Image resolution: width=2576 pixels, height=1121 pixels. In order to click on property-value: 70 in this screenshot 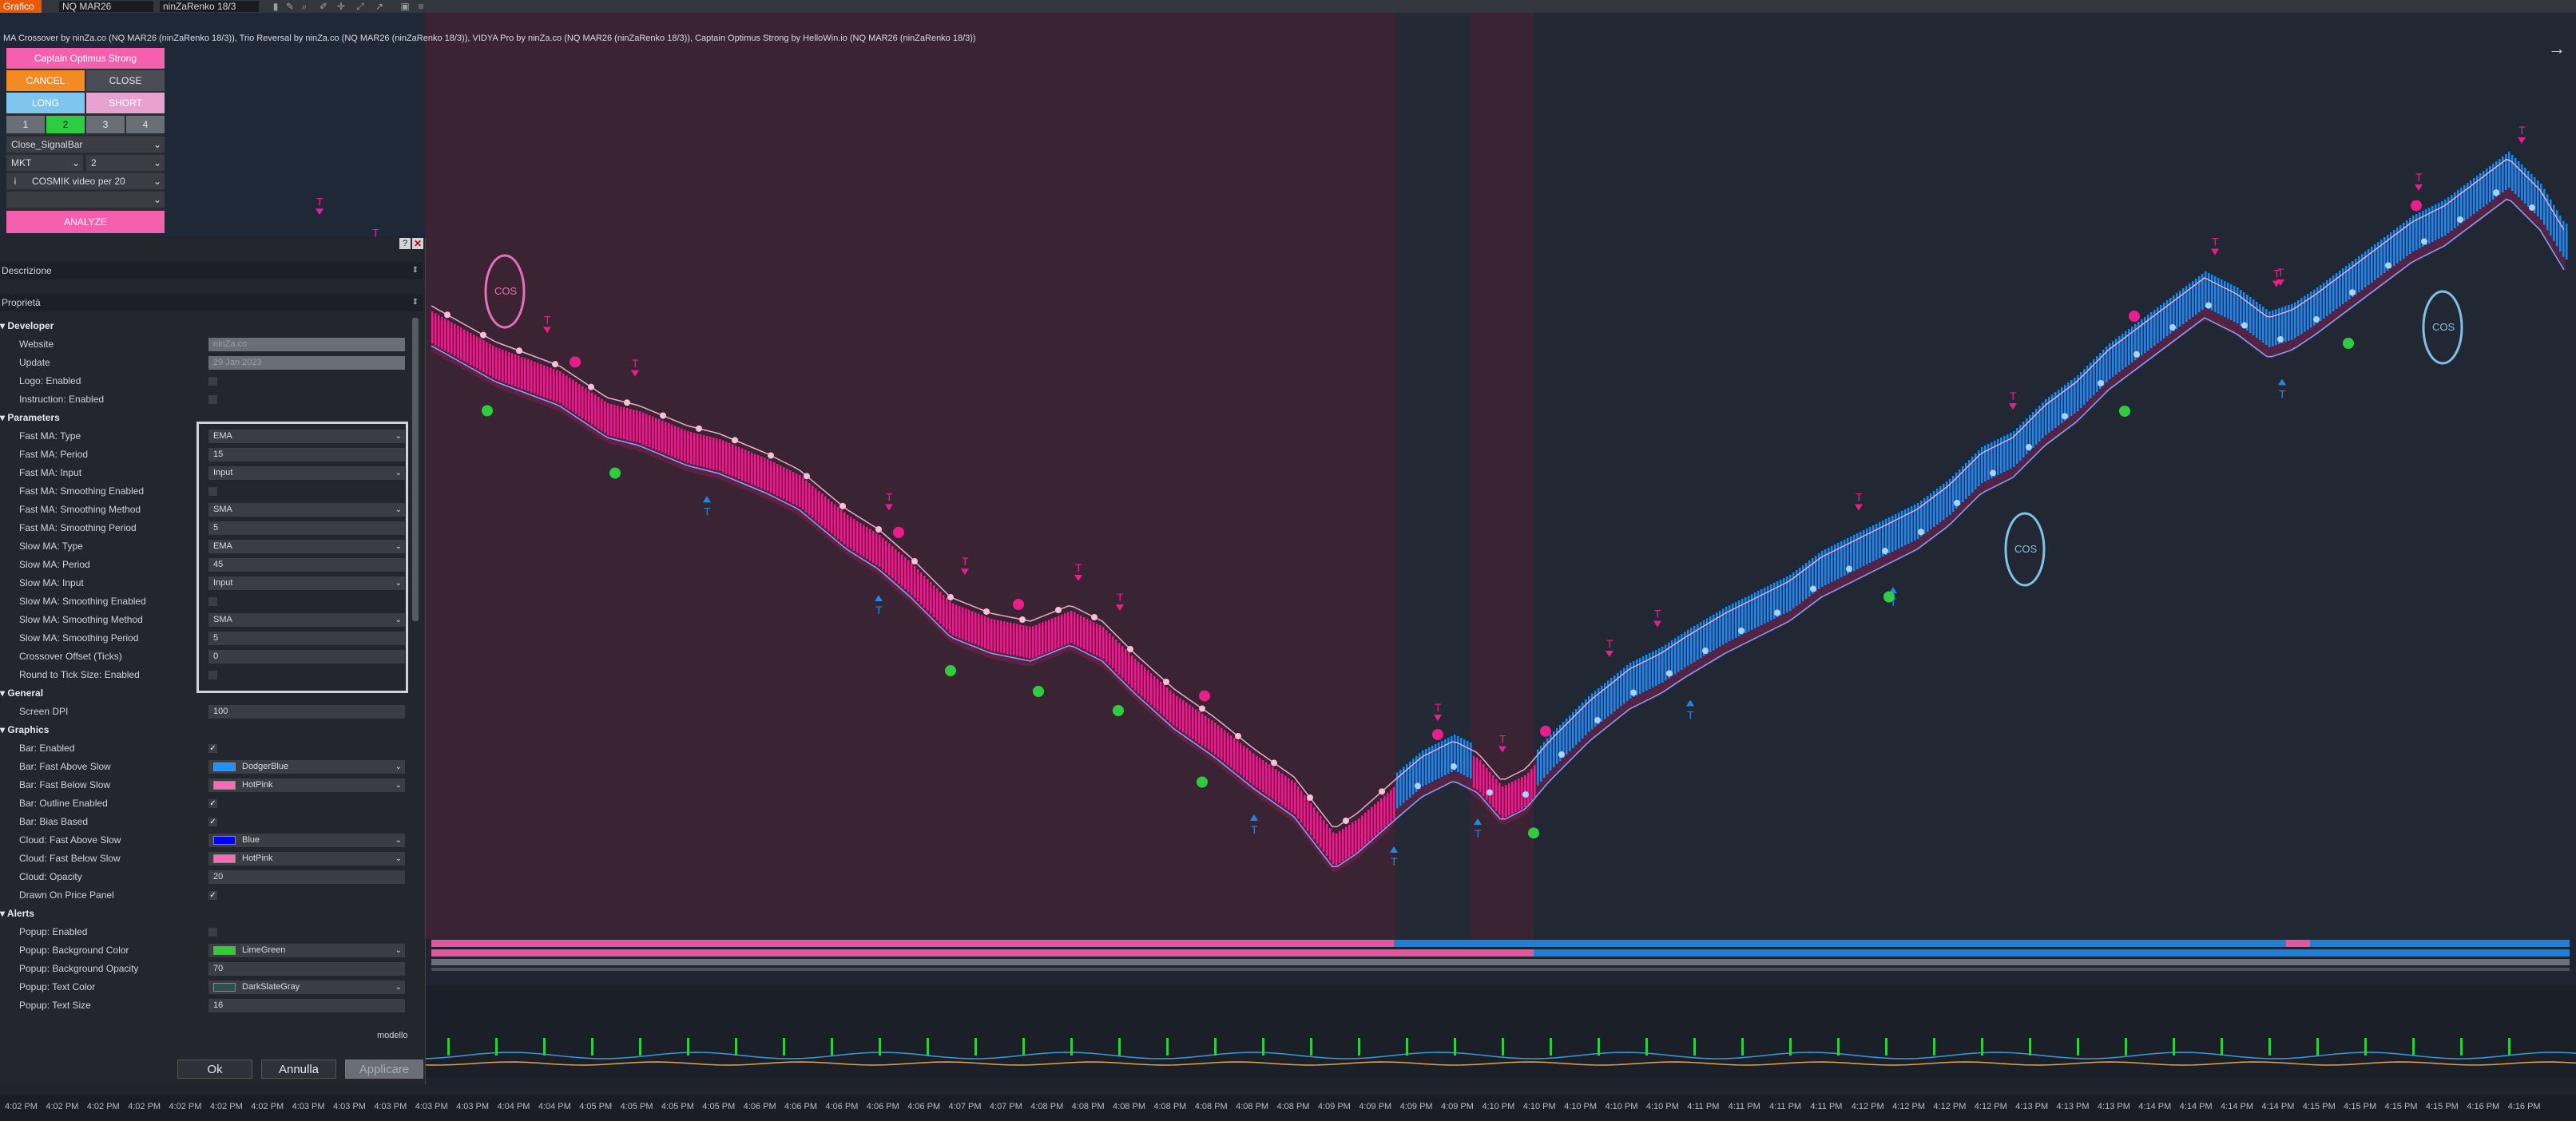, I will do `click(306, 969)`.